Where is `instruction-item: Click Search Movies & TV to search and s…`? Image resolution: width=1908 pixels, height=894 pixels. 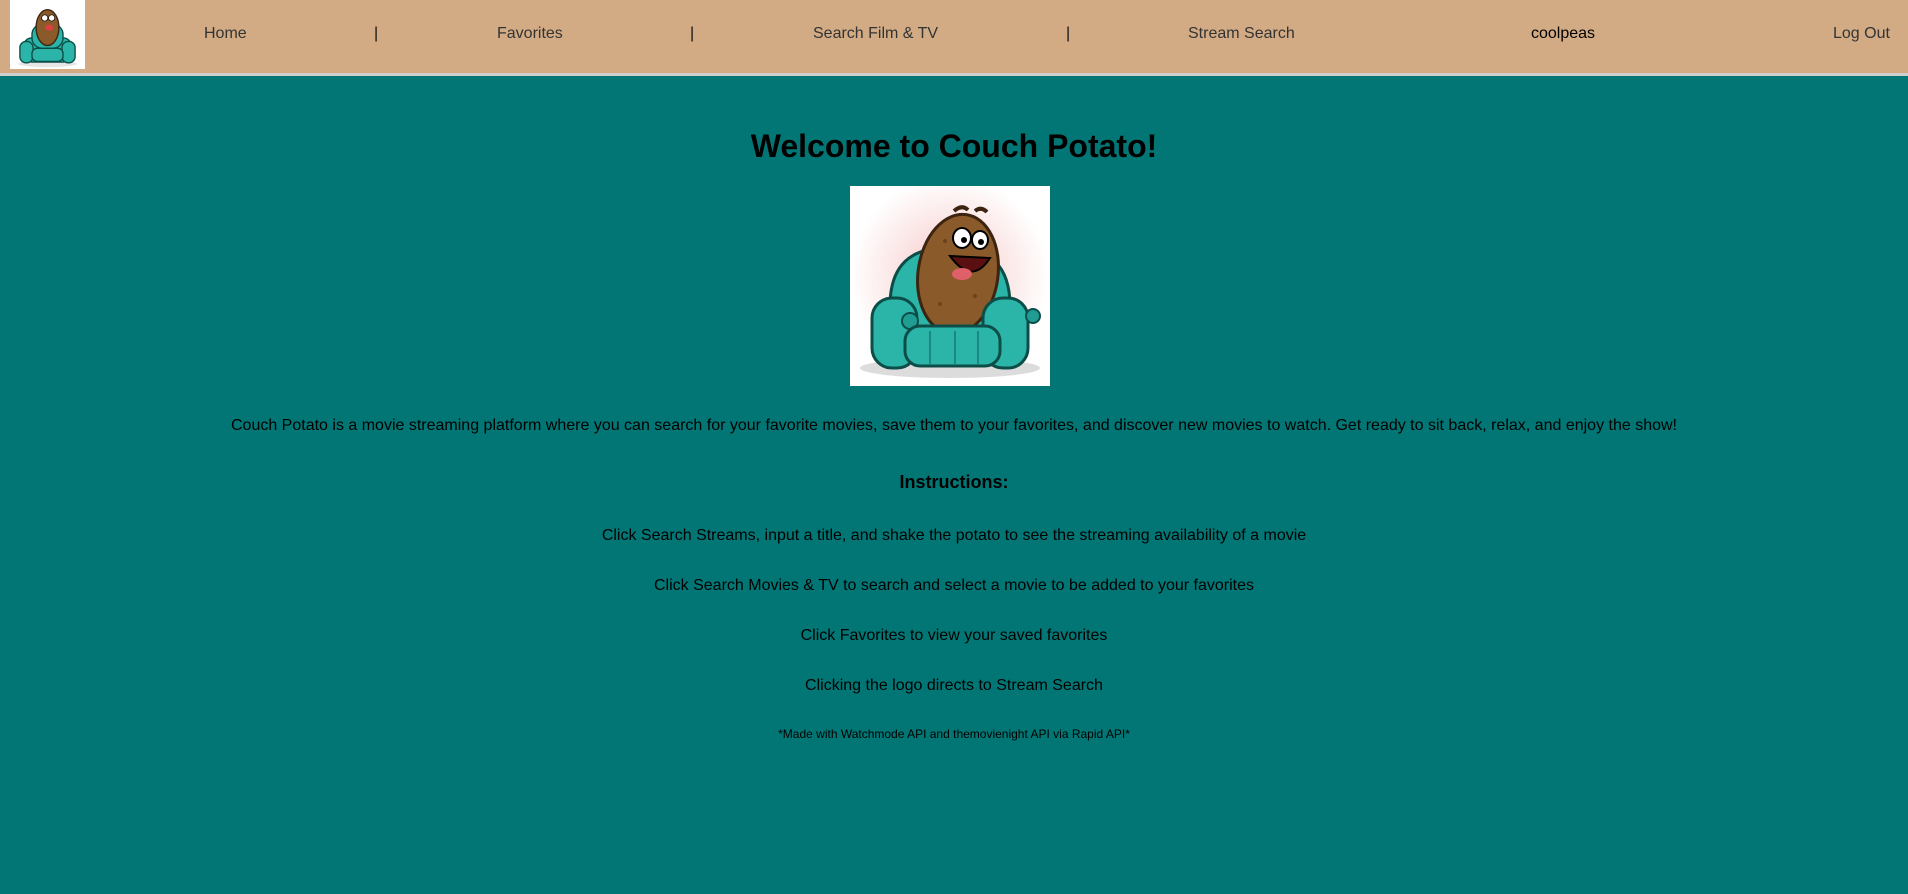 instruction-item: Click Search Movies & TV to search and s… is located at coordinates (954, 585).